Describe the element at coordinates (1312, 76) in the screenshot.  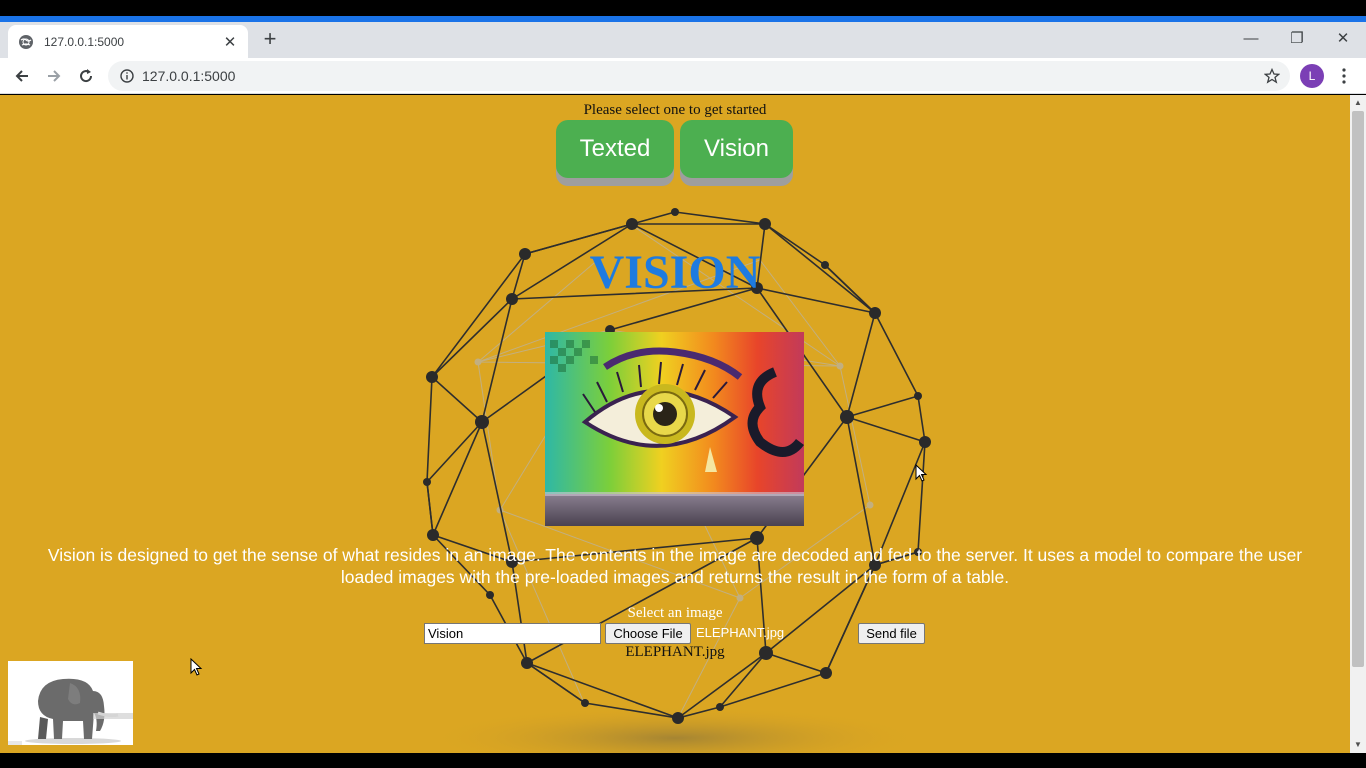
I see `avatar: L` at that location.